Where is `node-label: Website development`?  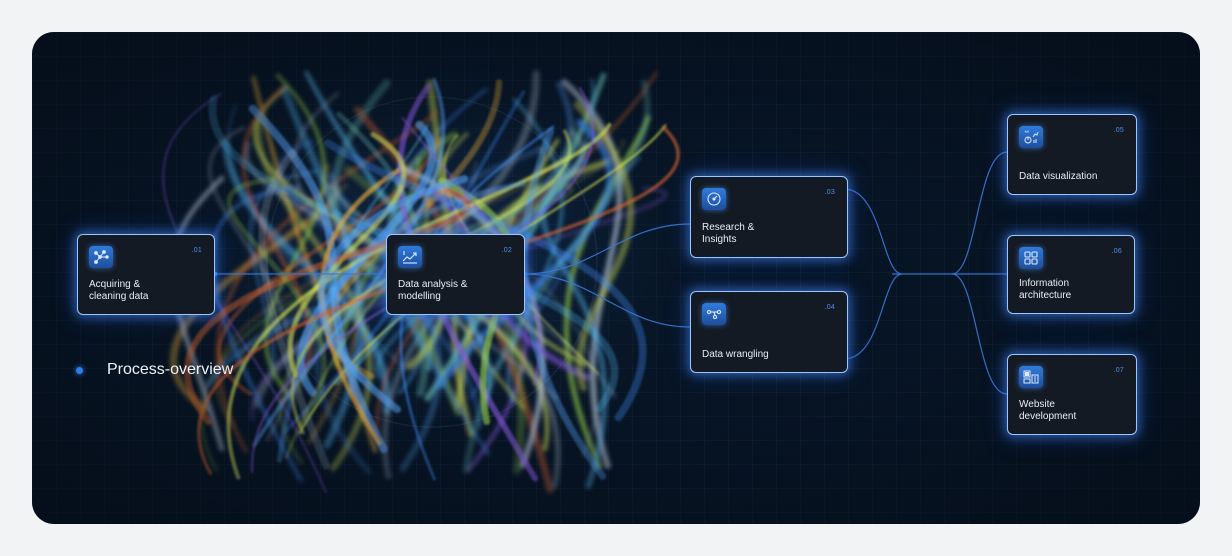
node-label: Website development is located at coordinates (1048, 410).